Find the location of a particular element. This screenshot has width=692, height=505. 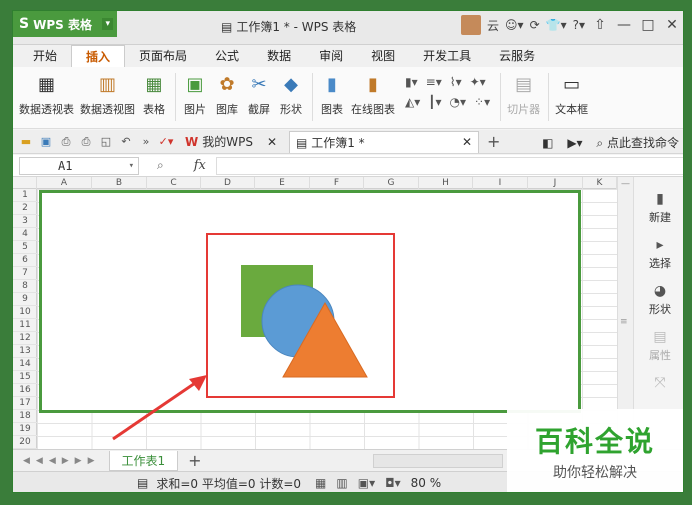

avatar is located at coordinates (471, 25).